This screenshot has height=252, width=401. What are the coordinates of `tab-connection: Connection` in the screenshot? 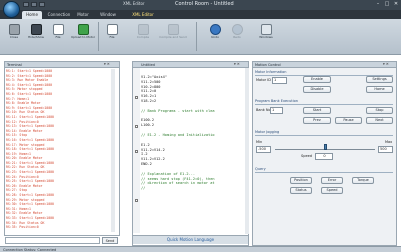 It's located at (59, 15).